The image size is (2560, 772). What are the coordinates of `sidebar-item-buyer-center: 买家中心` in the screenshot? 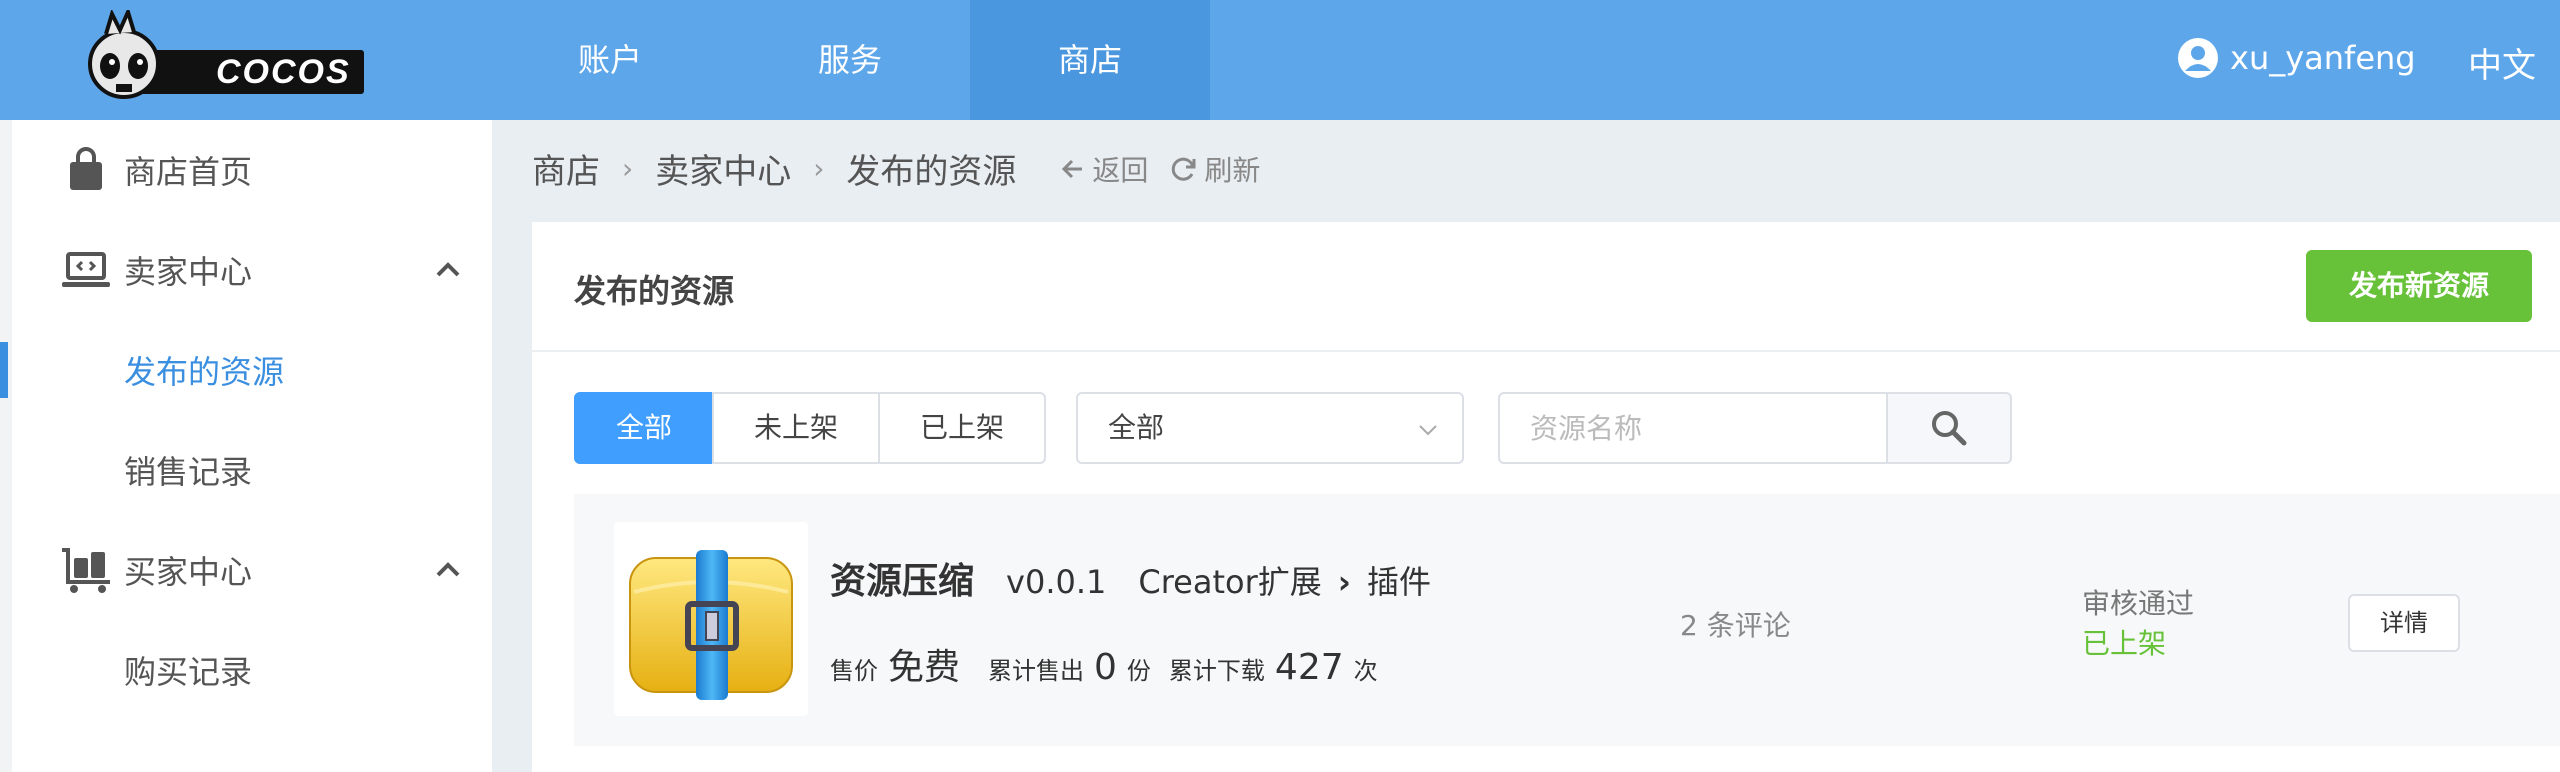 It's located at (252, 570).